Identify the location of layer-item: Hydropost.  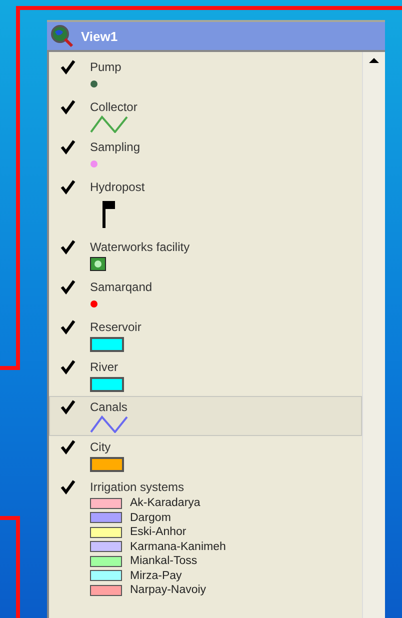
(205, 206).